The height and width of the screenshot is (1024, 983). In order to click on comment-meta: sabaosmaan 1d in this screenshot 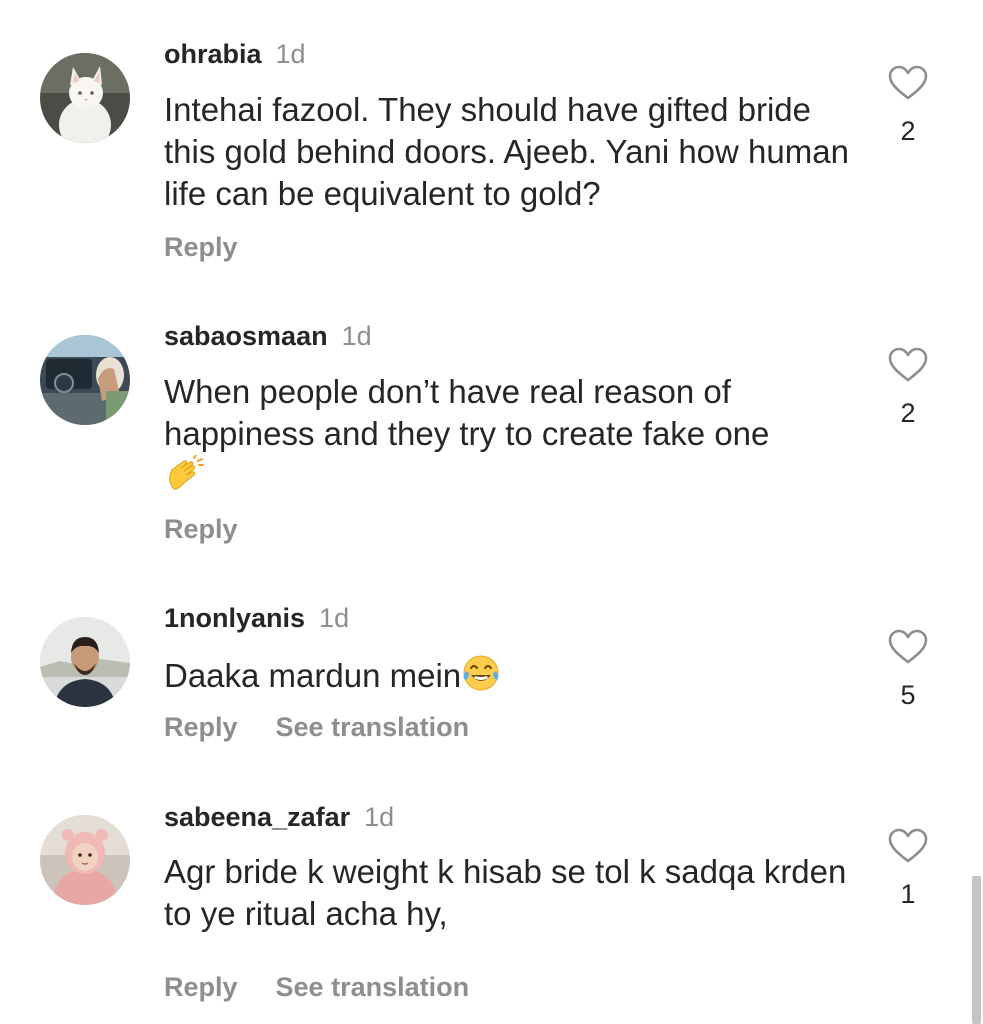, I will do `click(268, 336)`.